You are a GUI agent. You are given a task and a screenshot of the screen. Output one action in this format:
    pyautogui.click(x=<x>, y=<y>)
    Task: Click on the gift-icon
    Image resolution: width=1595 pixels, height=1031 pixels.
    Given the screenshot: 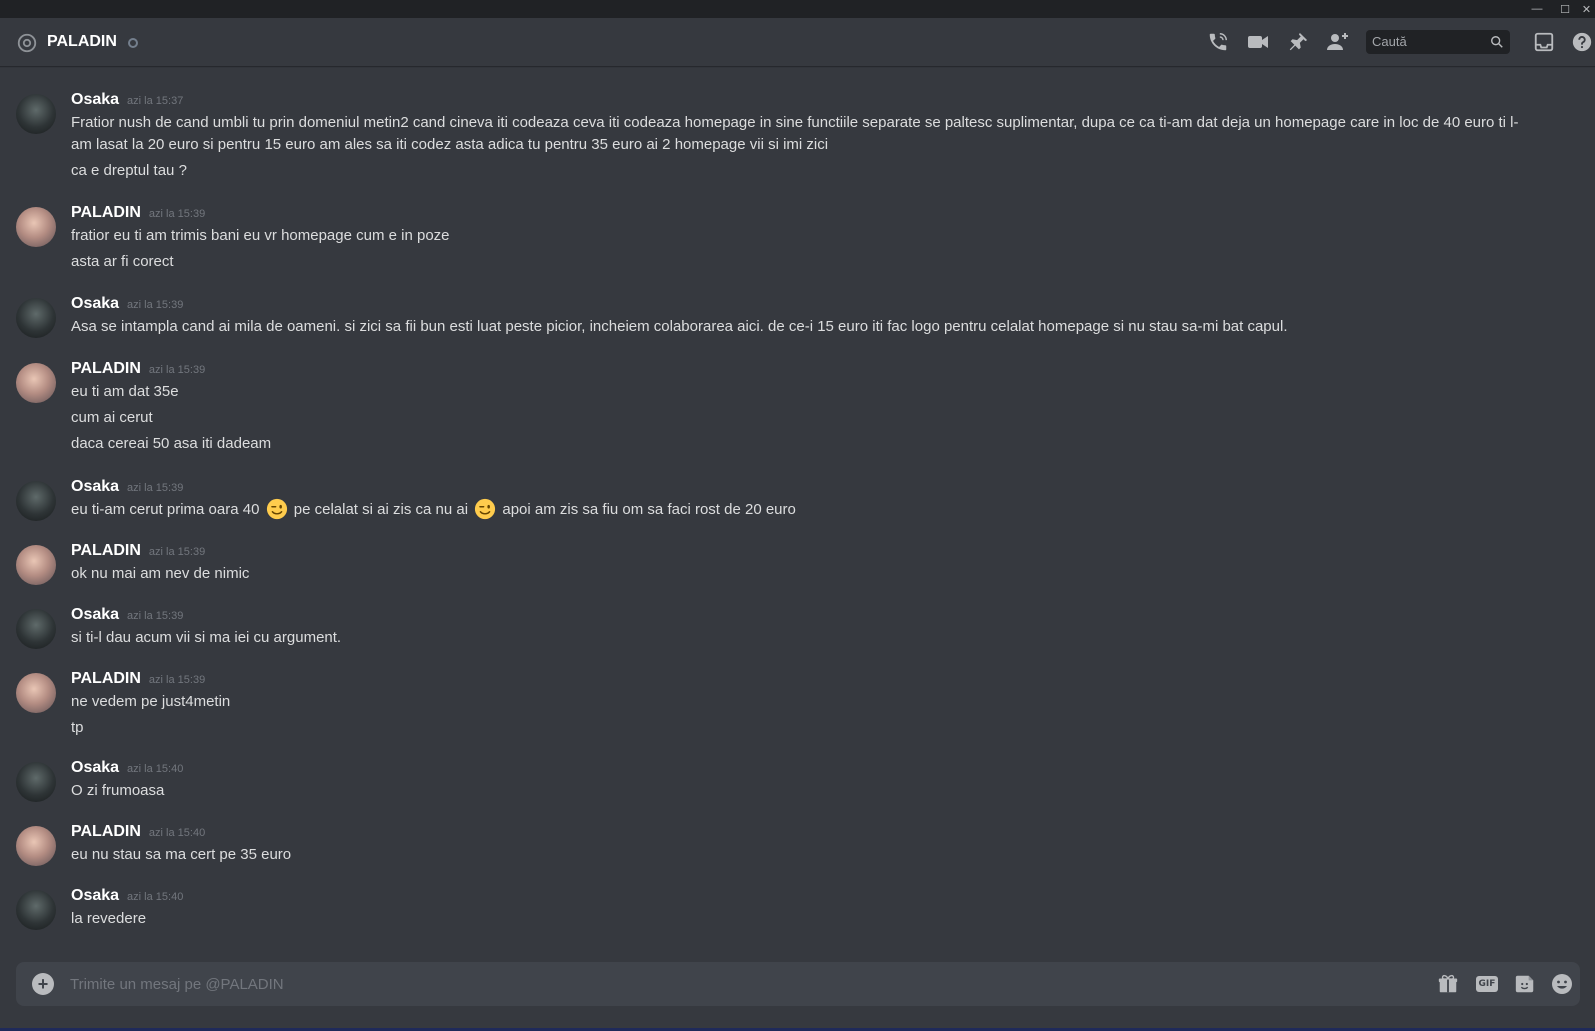 What is the action you would take?
    pyautogui.click(x=1448, y=984)
    